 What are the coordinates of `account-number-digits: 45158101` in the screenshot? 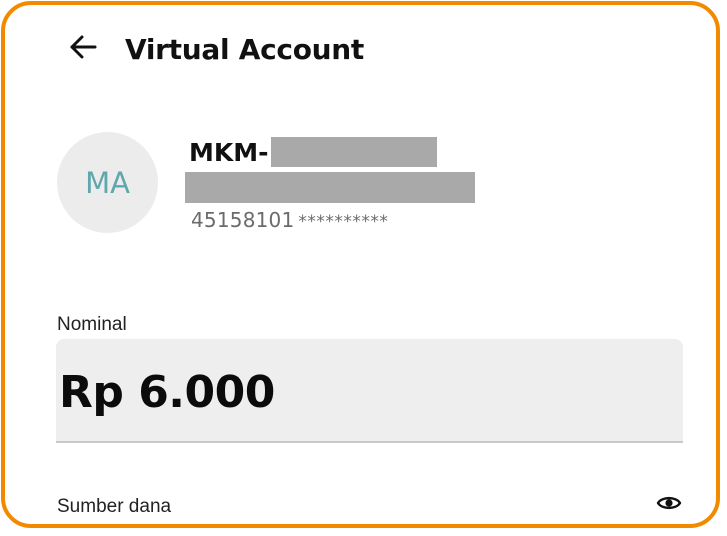 It's located at (243, 220).